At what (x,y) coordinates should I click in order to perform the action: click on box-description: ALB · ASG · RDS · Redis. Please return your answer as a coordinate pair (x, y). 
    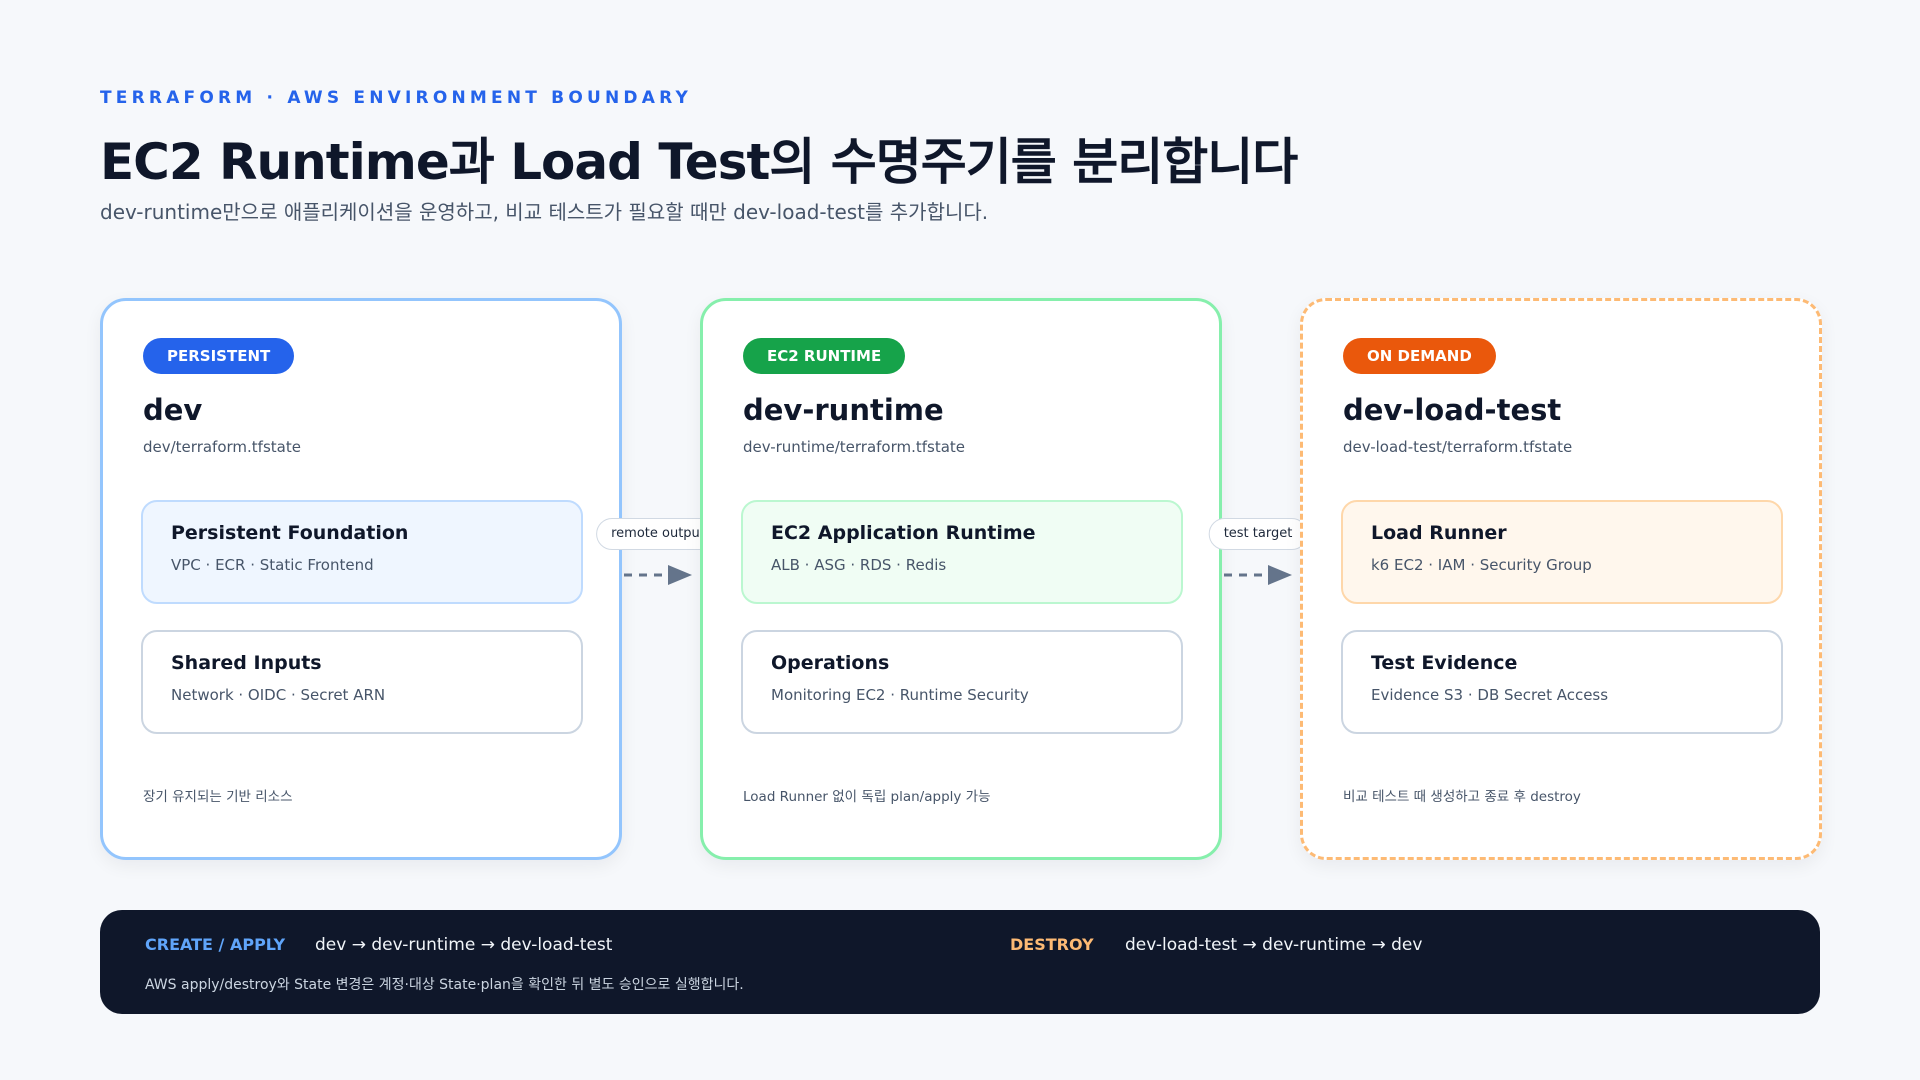
    Looking at the image, I should click on (859, 565).